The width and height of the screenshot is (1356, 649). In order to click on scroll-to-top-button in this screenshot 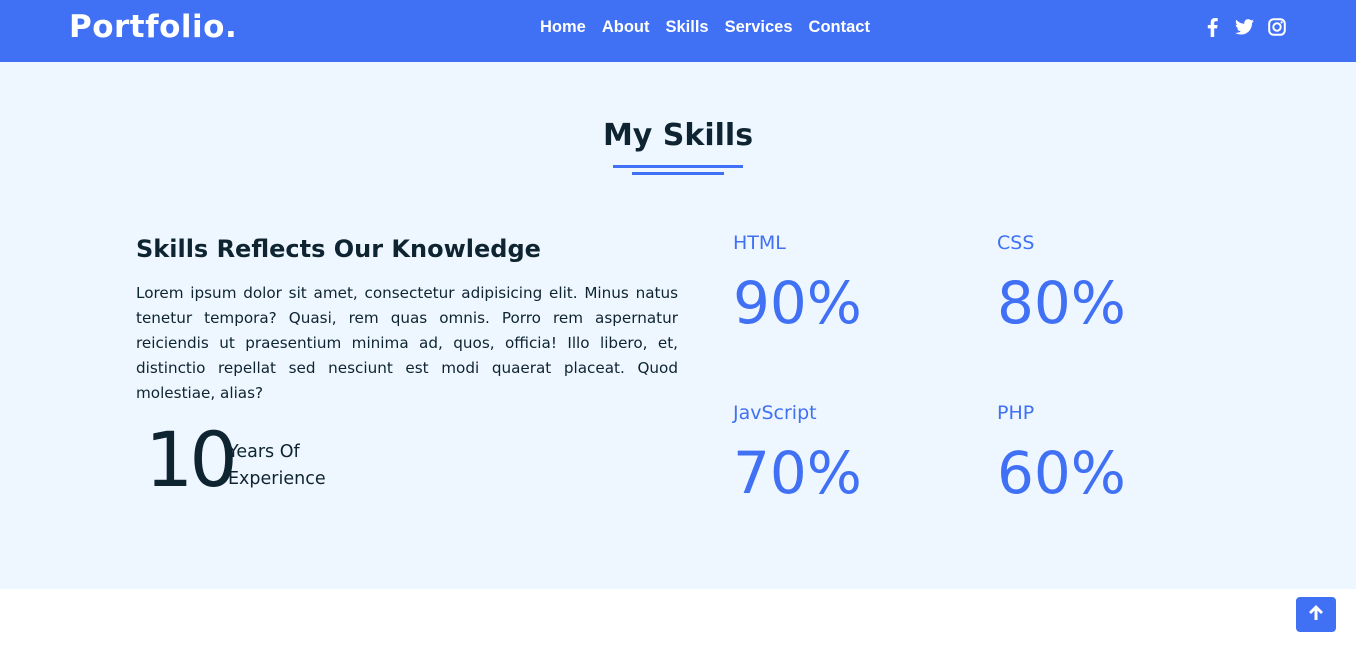, I will do `click(1316, 614)`.